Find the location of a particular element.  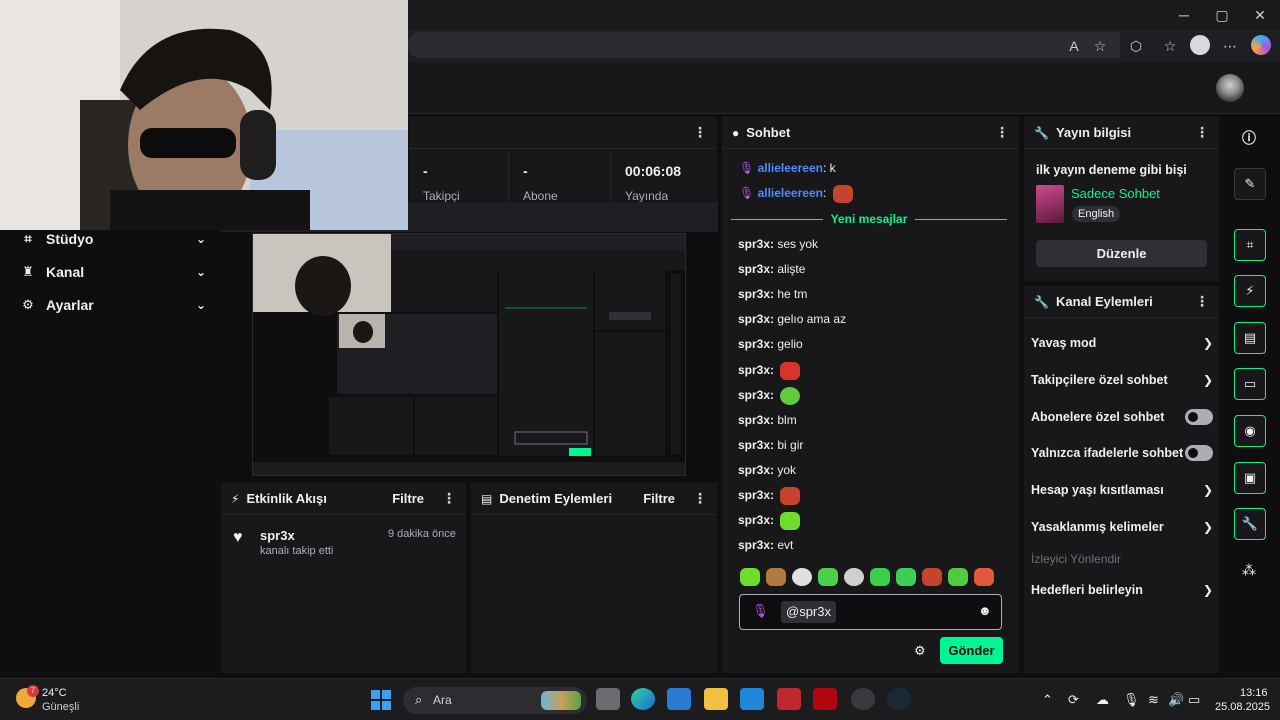

app-icon is located at coordinates (752, 699).